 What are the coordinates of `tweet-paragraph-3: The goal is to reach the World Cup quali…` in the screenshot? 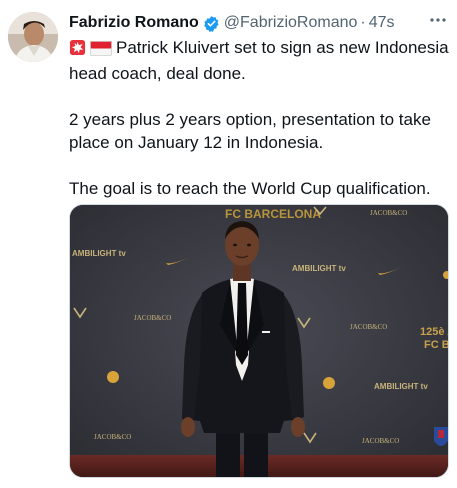 It's located at (250, 188).